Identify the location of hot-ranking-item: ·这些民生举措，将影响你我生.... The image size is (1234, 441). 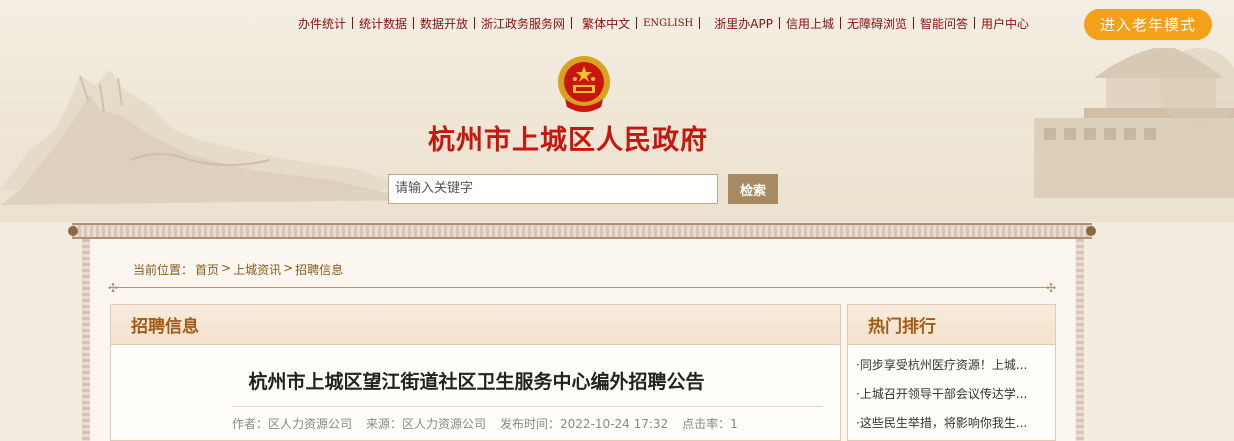
(955, 428).